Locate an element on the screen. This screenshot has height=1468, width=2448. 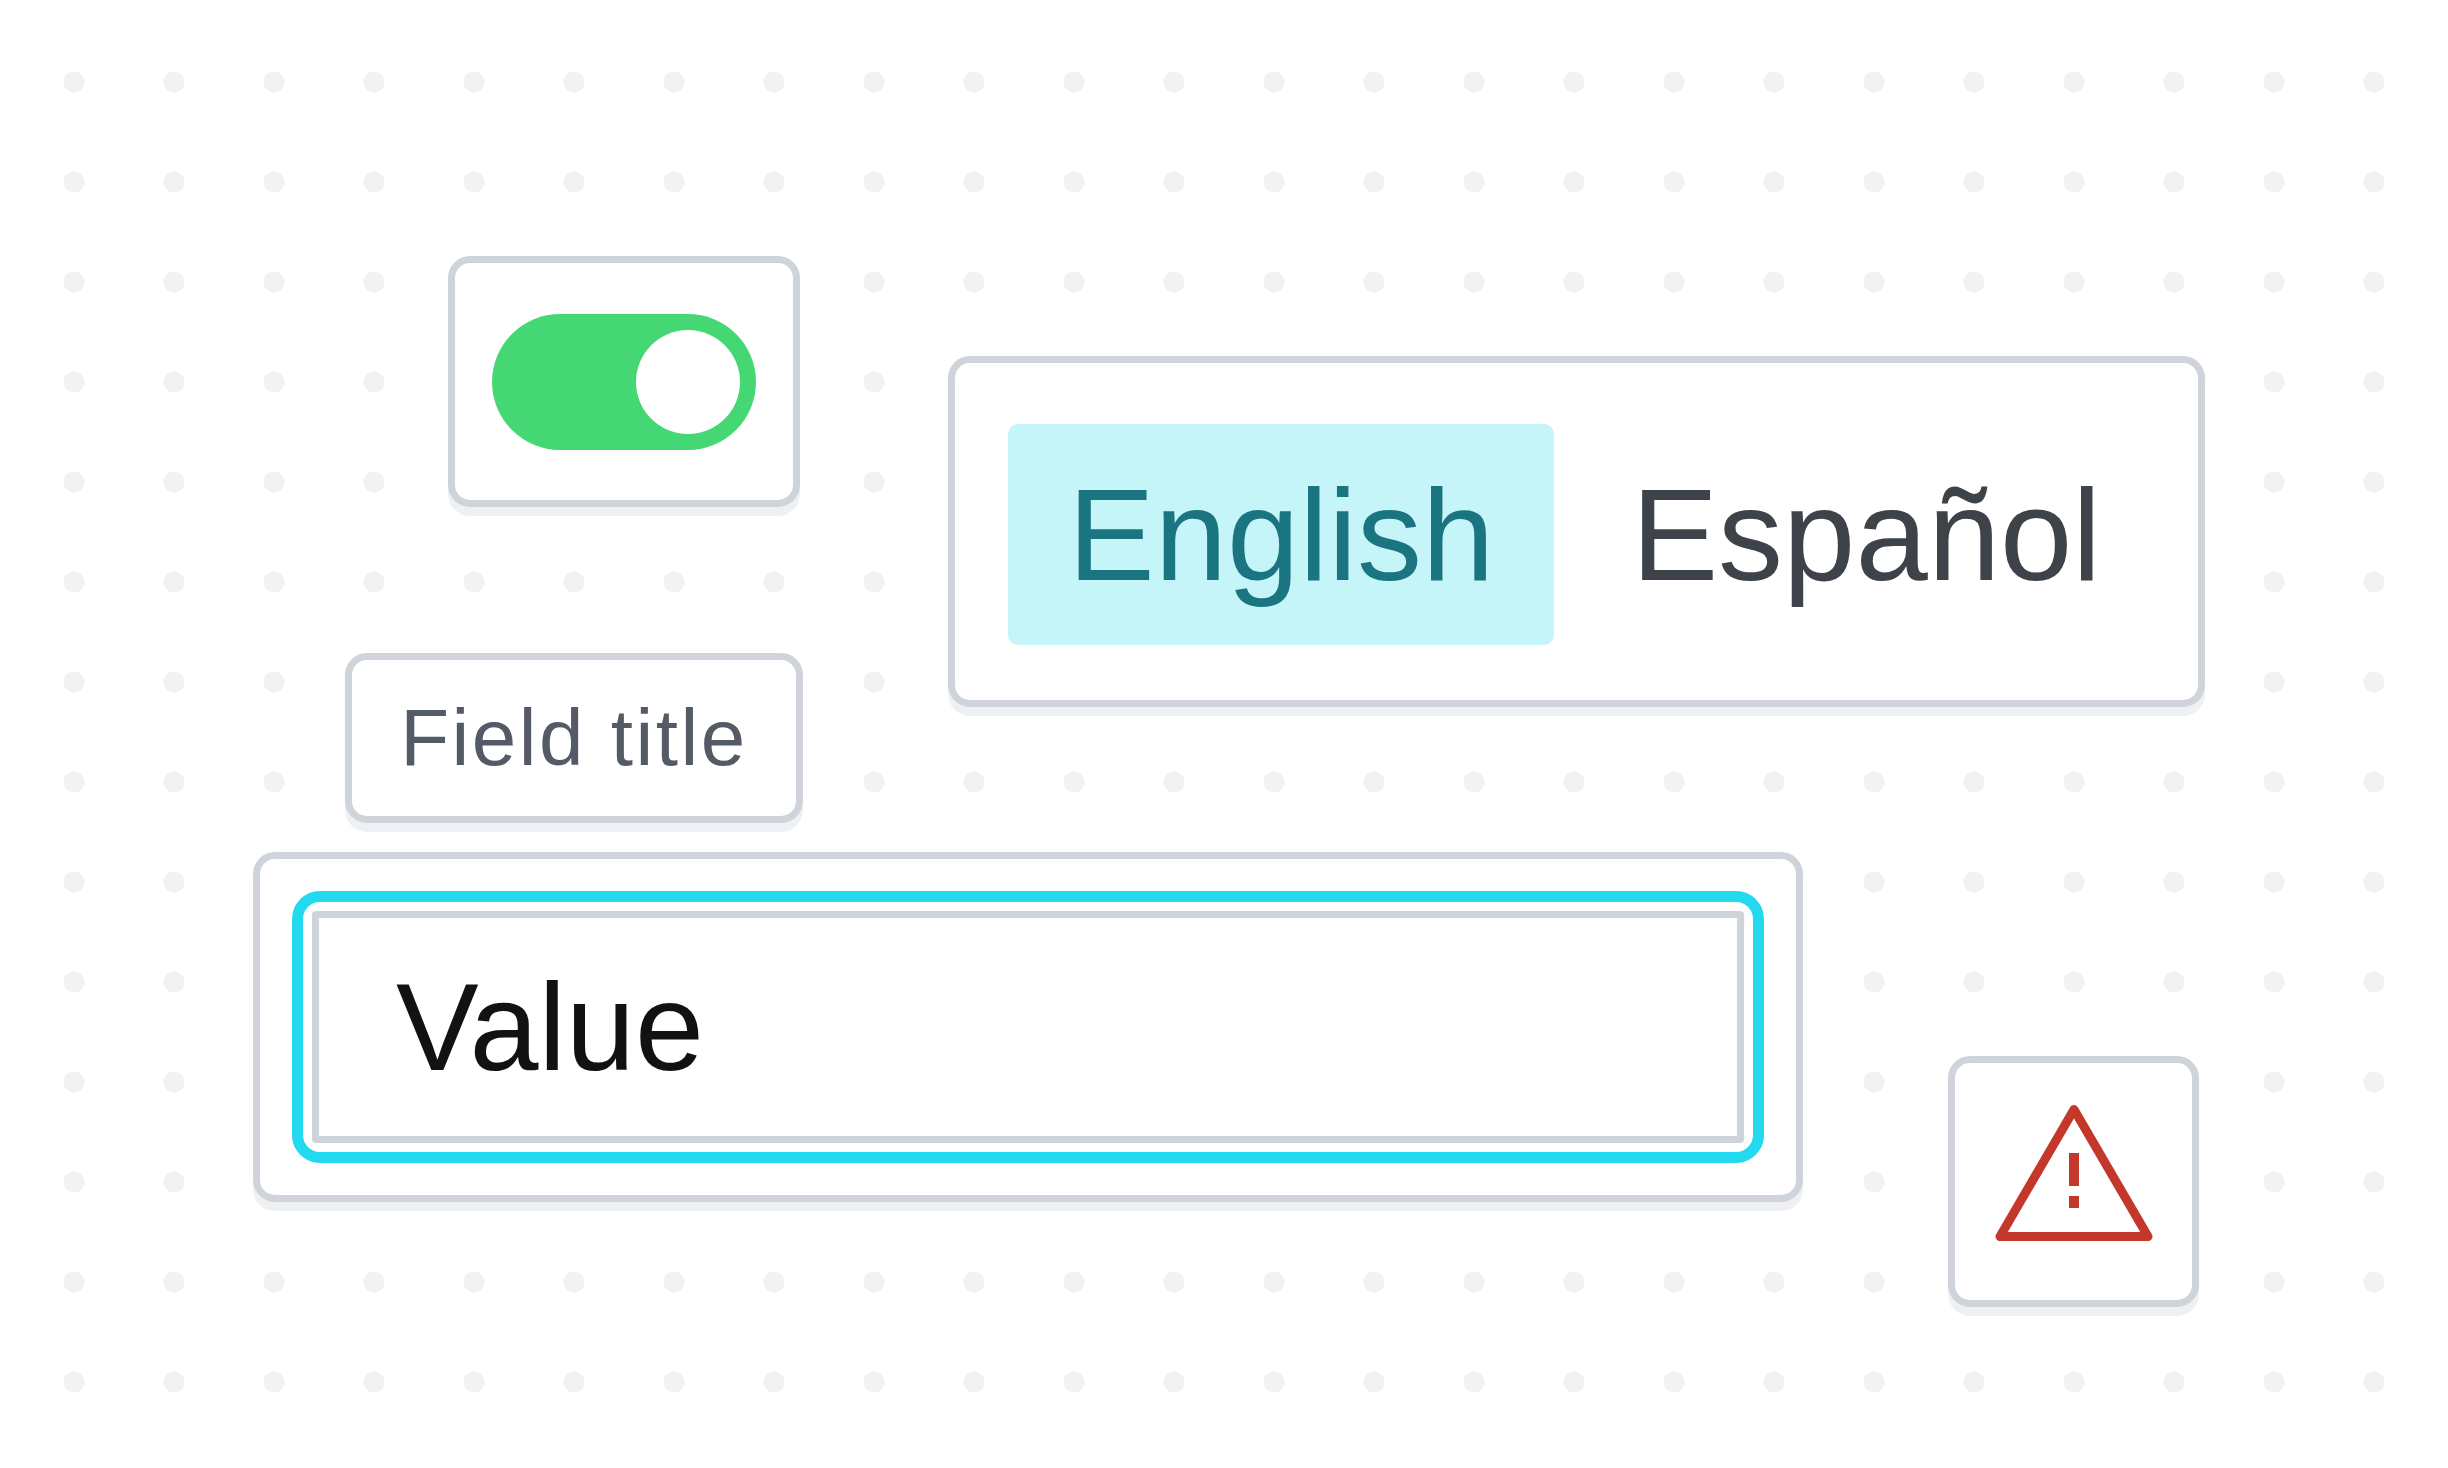
text-input: Value is located at coordinates (1028, 1027).